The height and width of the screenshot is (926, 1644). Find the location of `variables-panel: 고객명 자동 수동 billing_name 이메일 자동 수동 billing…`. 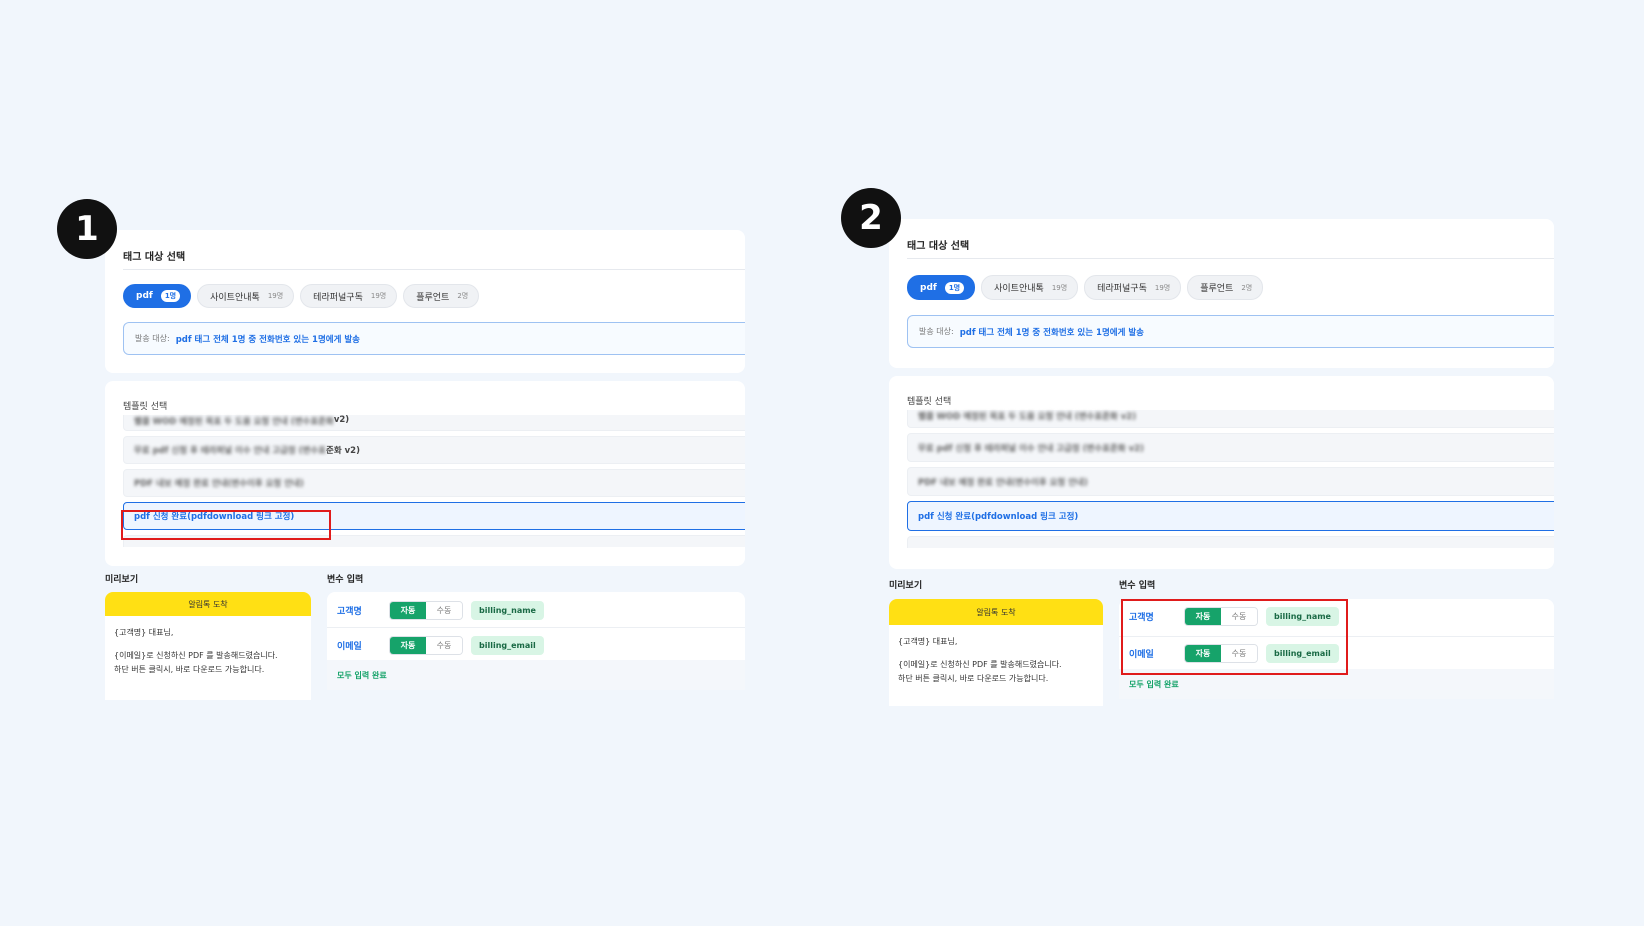

variables-panel: 고객명 자동 수동 billing_name 이메일 자동 수동 billing… is located at coordinates (536, 641).